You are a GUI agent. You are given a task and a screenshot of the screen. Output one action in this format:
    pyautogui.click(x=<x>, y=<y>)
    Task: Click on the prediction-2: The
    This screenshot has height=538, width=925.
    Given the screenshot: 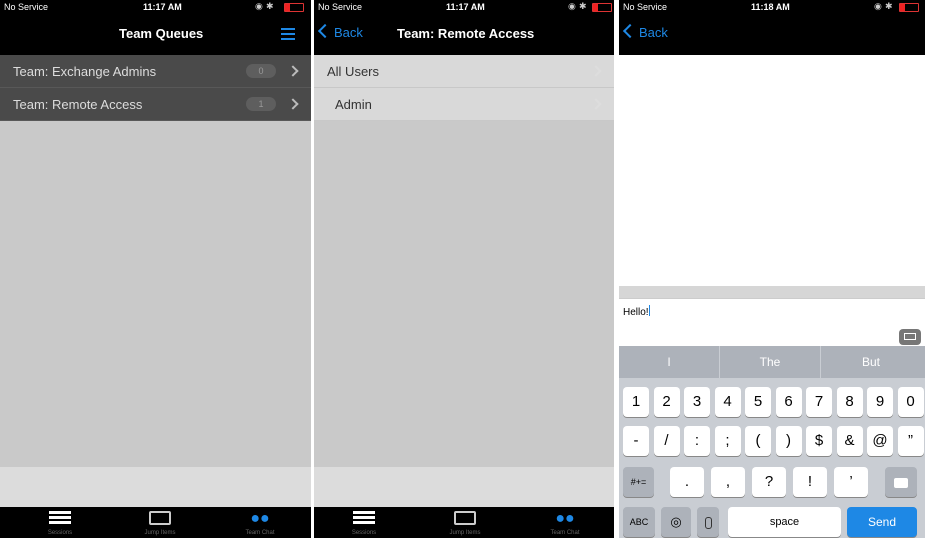 What is the action you would take?
    pyautogui.click(x=770, y=362)
    